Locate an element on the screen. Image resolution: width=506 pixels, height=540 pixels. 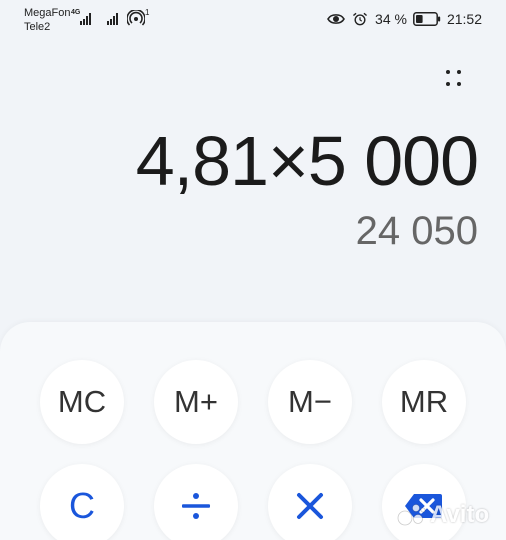
carrier-names: MegaFon Tele2 is located at coordinates (47, 20).